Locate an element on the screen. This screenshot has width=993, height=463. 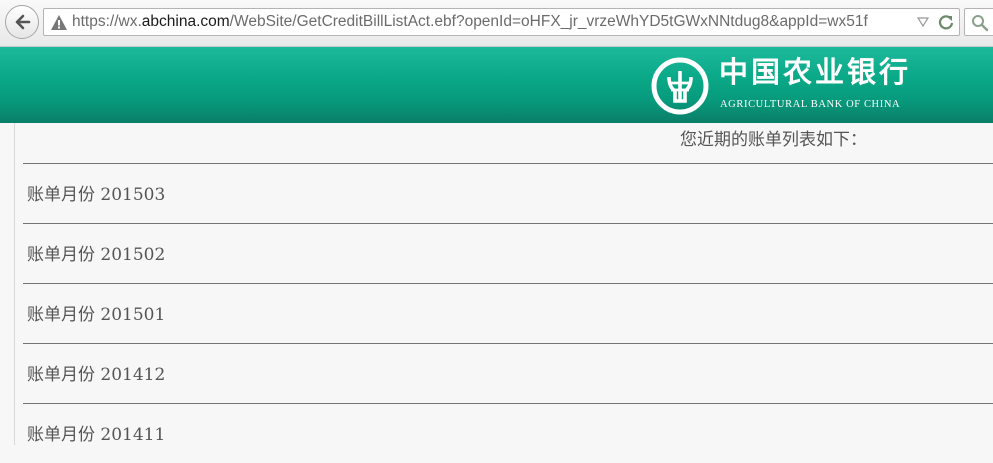
bank-name-cn: 中国农业银行 is located at coordinates (815, 72).